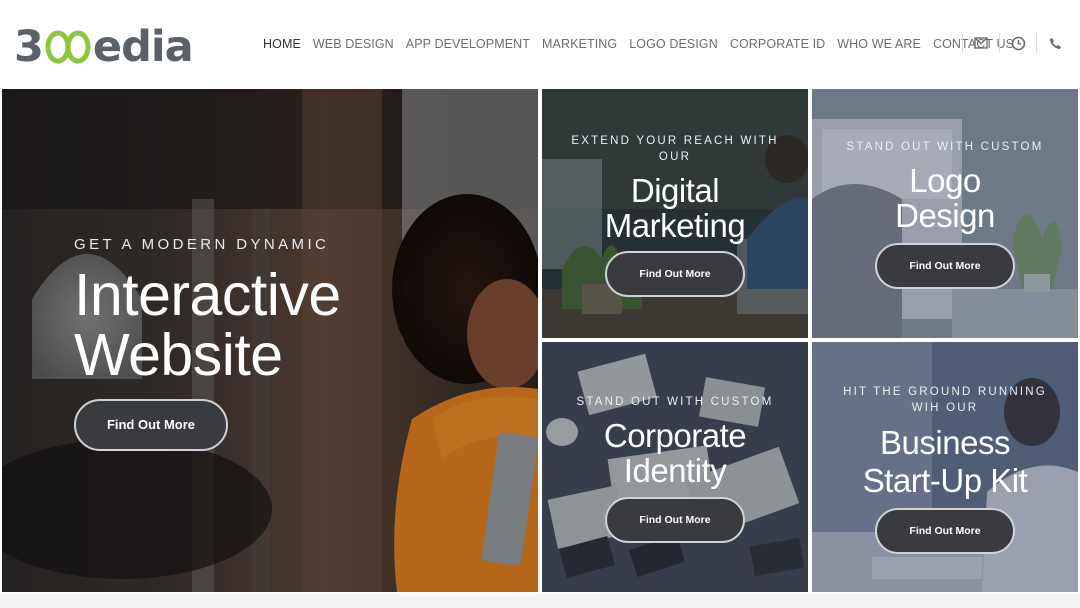  I want to click on marketing-eyebrow: EXTEND YOUR REACH WITH OUR, so click(675, 149).